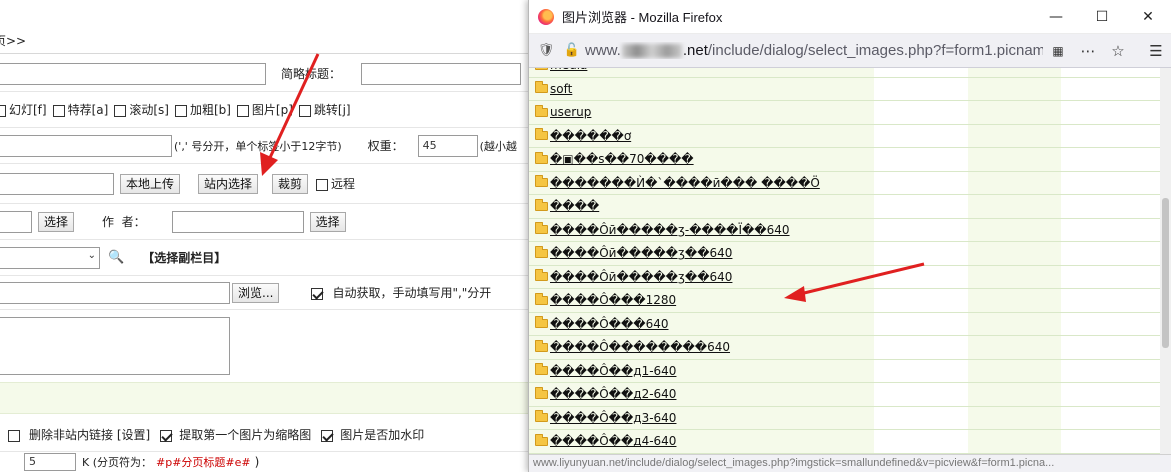 This screenshot has width=1171, height=472. Describe the element at coordinates (56, 221) in the screenshot. I see `source-select-button: 选择` at that location.